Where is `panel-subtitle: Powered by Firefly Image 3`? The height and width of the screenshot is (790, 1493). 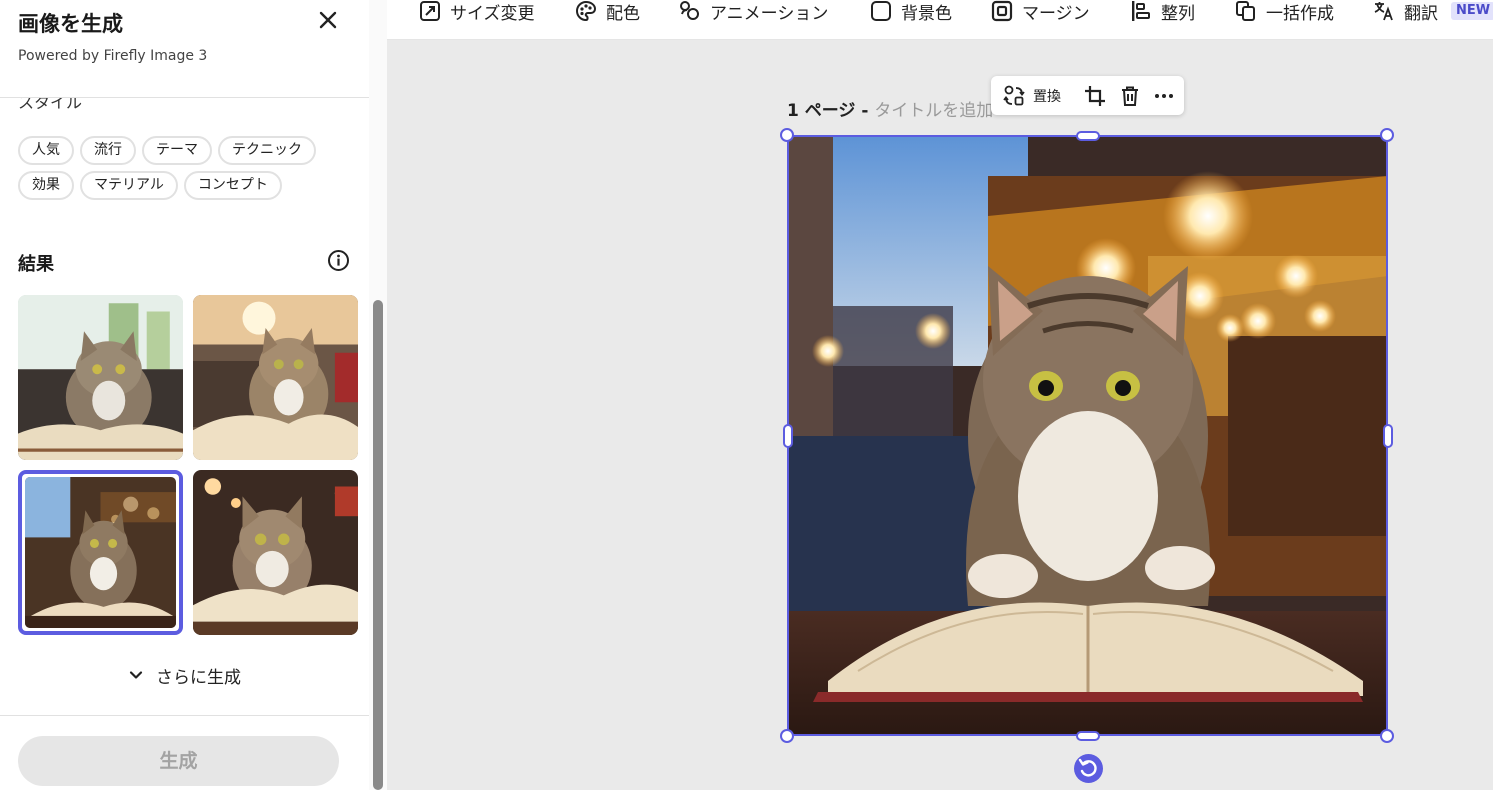 panel-subtitle: Powered by Firefly Image 3 is located at coordinates (113, 56).